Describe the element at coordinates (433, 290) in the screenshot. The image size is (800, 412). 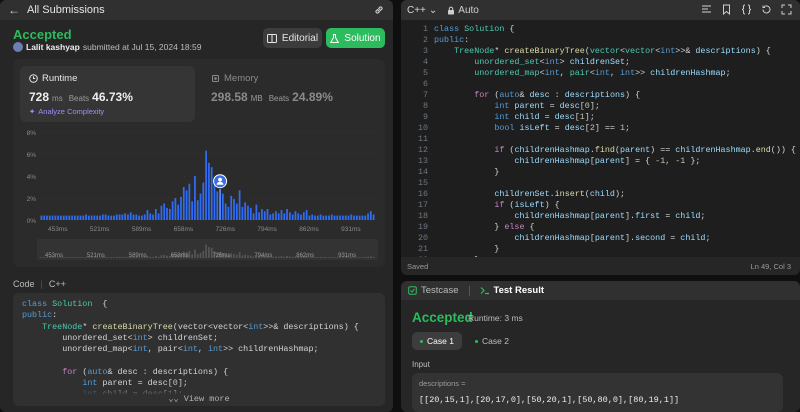
I see `tab-testcase: Testcase` at that location.